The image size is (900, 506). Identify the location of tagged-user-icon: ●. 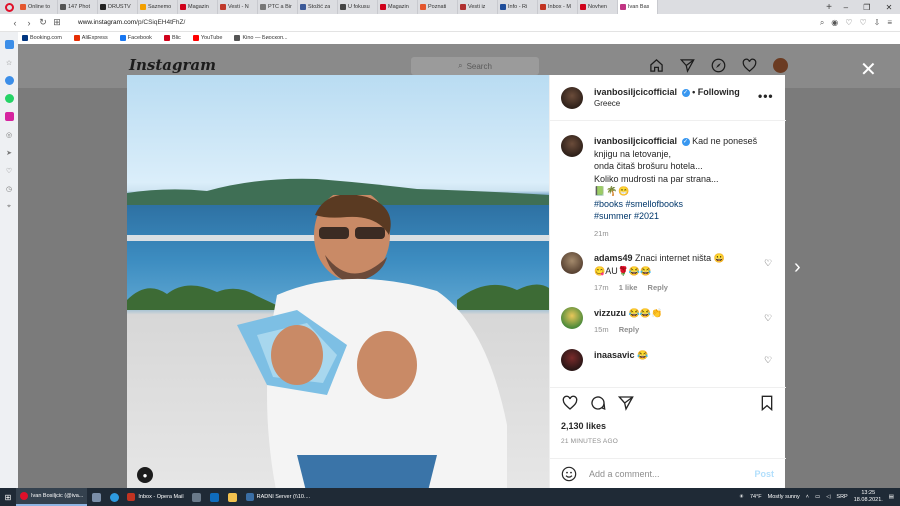
(145, 475).